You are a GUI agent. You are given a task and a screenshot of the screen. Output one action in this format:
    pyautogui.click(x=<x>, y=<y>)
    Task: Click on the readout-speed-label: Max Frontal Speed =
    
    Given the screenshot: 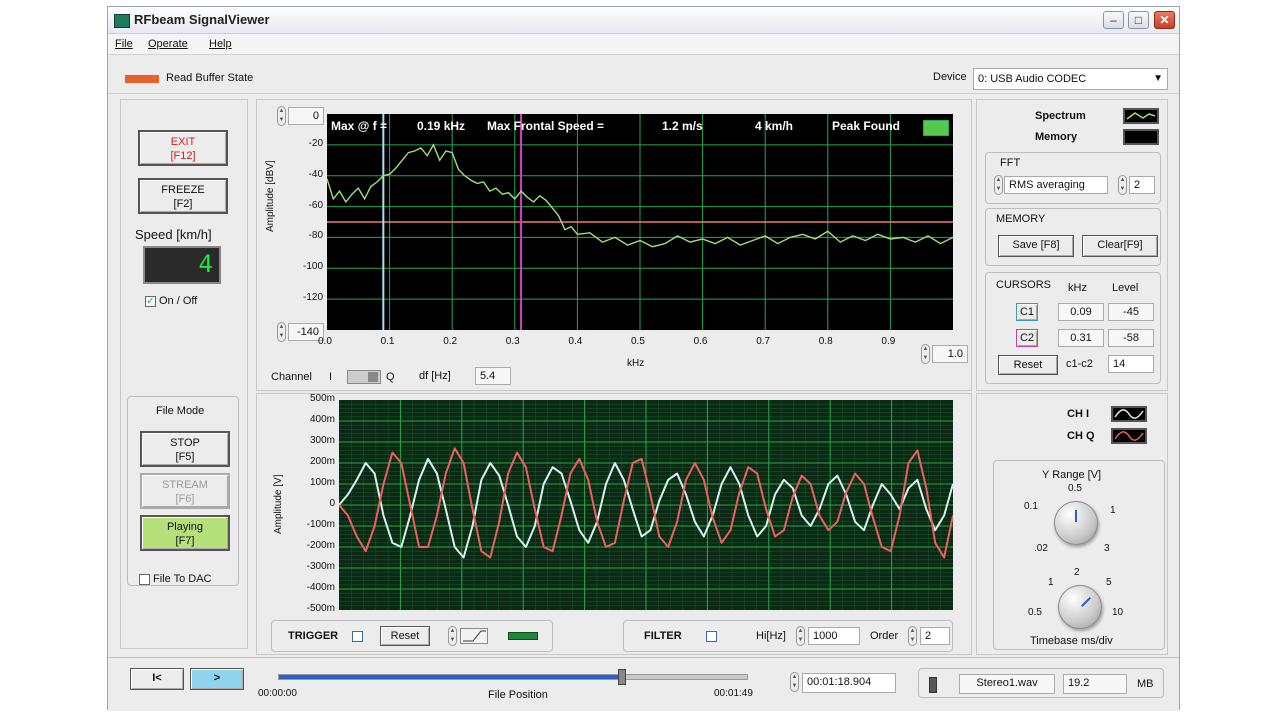 What is the action you would take?
    pyautogui.click(x=546, y=126)
    